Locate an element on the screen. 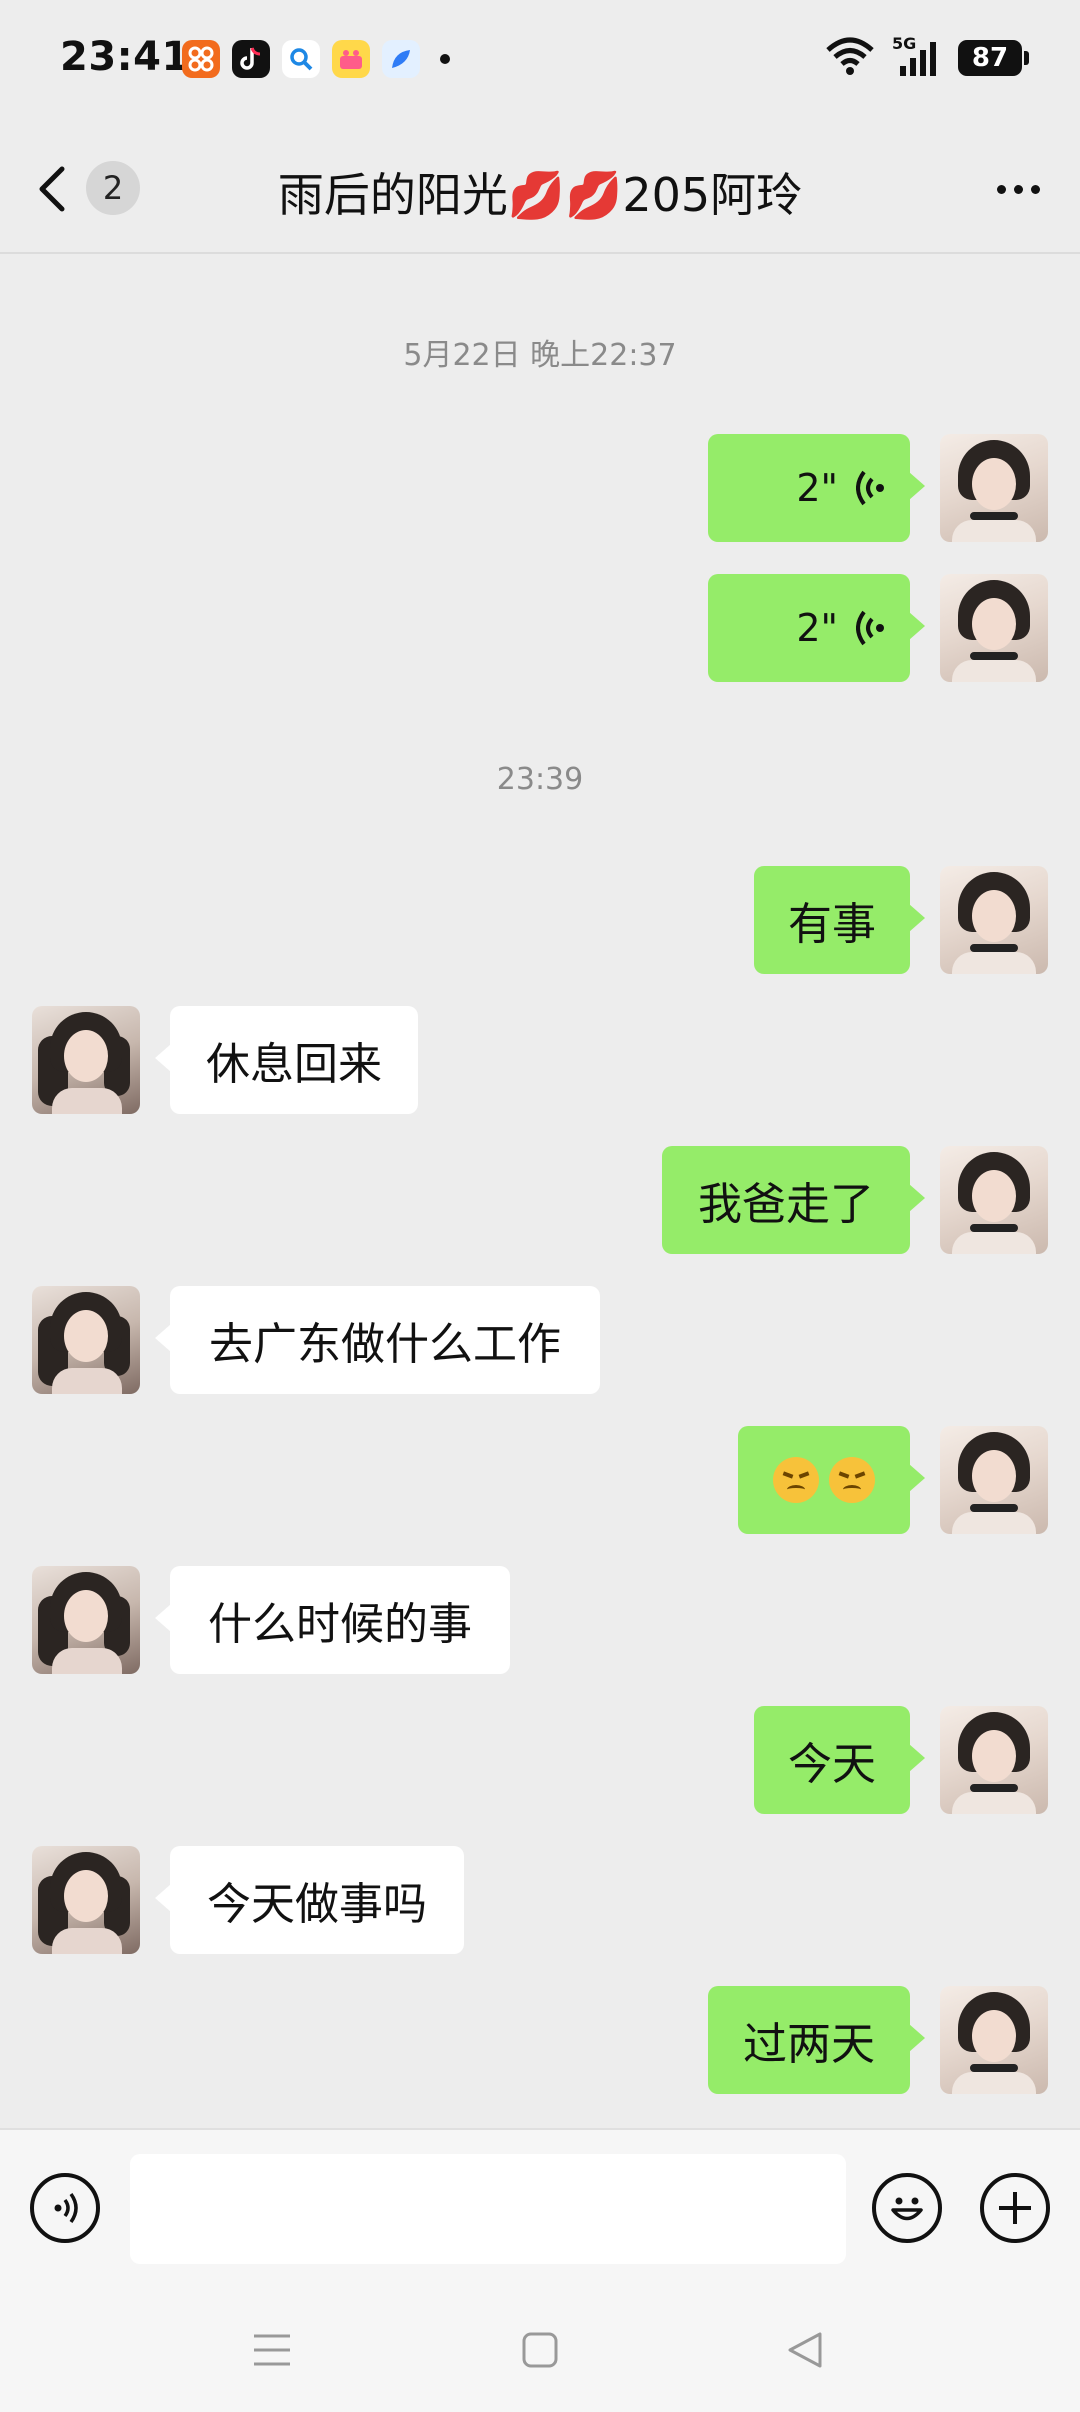 Image resolution: width=1080 pixels, height=2412 pixels. notification-icons is located at coordinates (316, 59).